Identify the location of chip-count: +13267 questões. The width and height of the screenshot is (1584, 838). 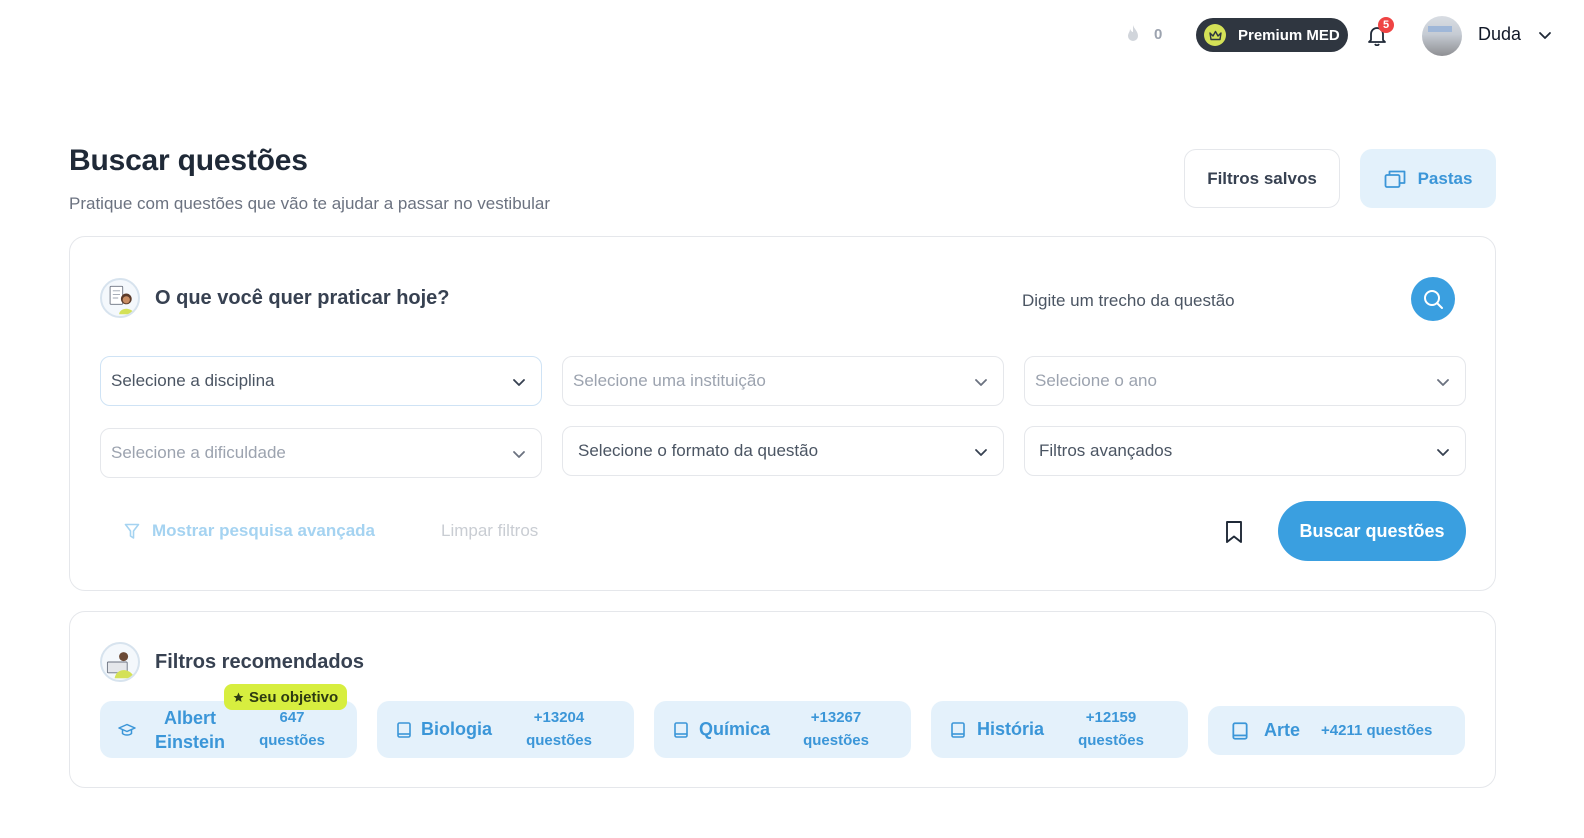
(836, 729).